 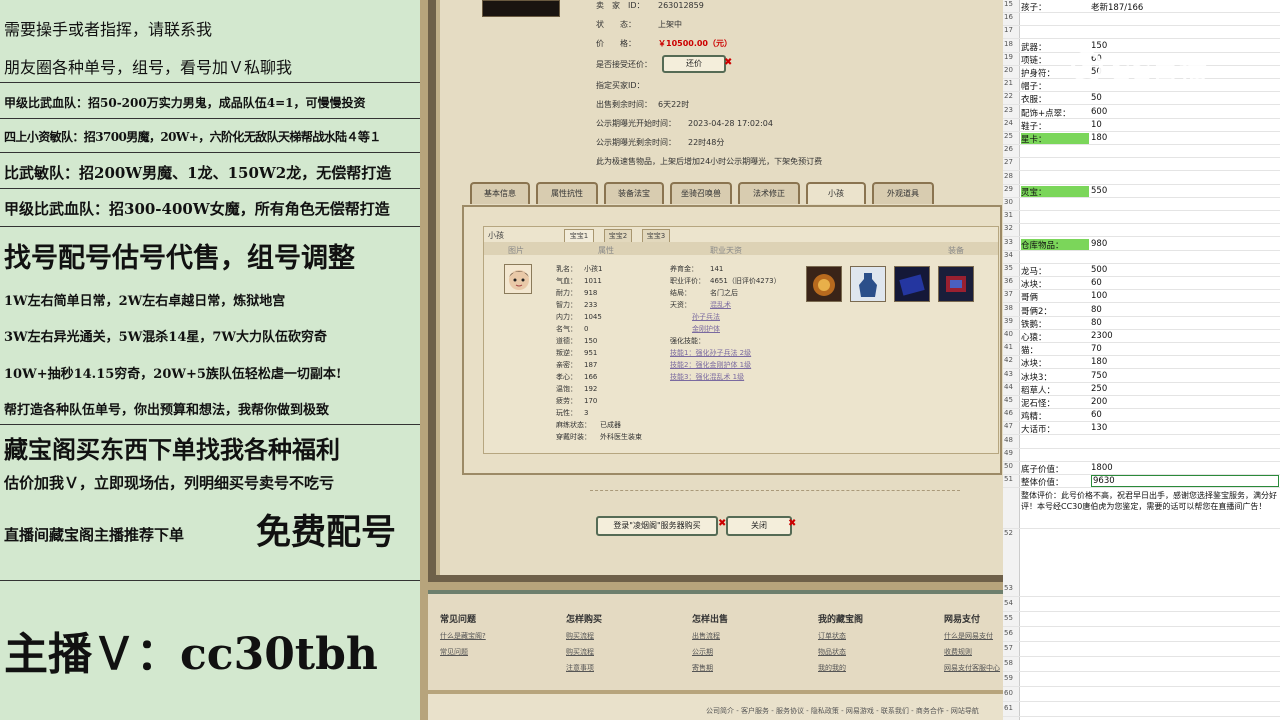 I want to click on cell-label: 配饰+点翠：, so click(x=1055, y=113).